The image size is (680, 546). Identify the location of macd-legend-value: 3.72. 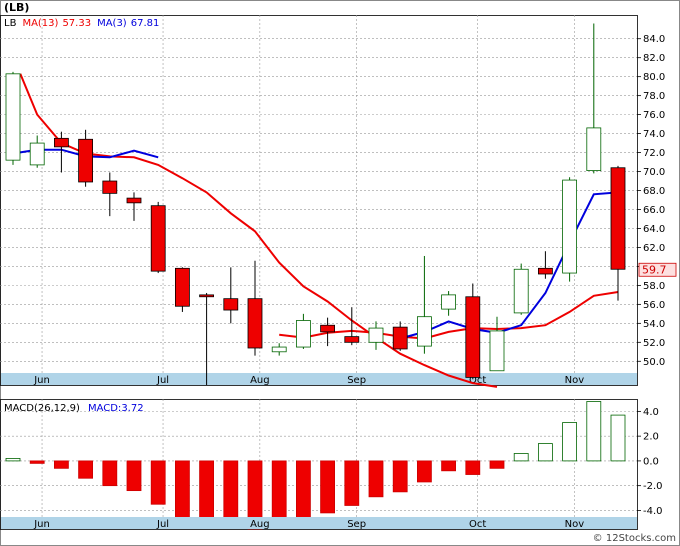
(132, 408).